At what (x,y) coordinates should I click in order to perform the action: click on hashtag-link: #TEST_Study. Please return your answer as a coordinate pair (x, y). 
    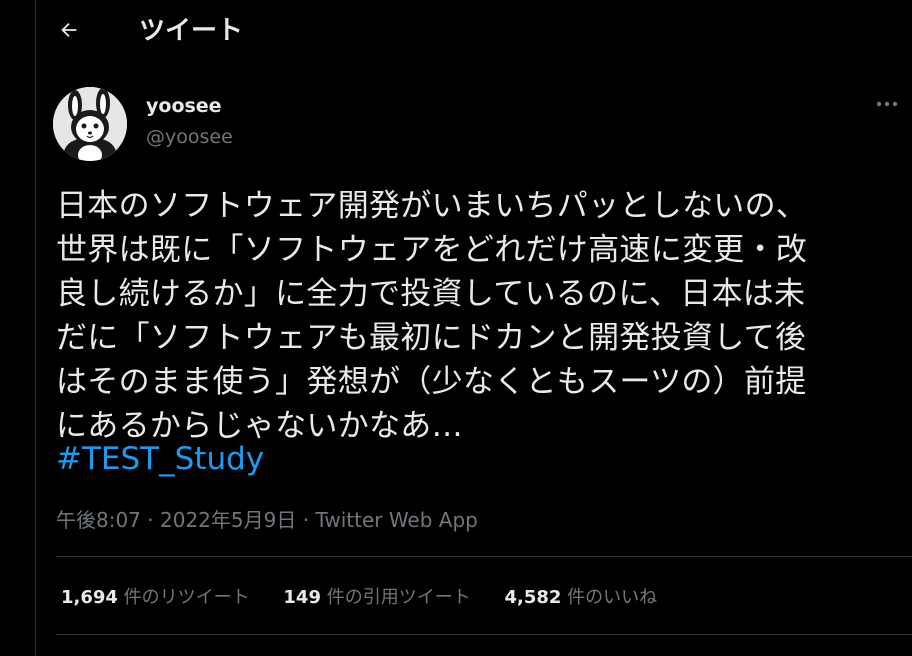
    Looking at the image, I should click on (160, 459).